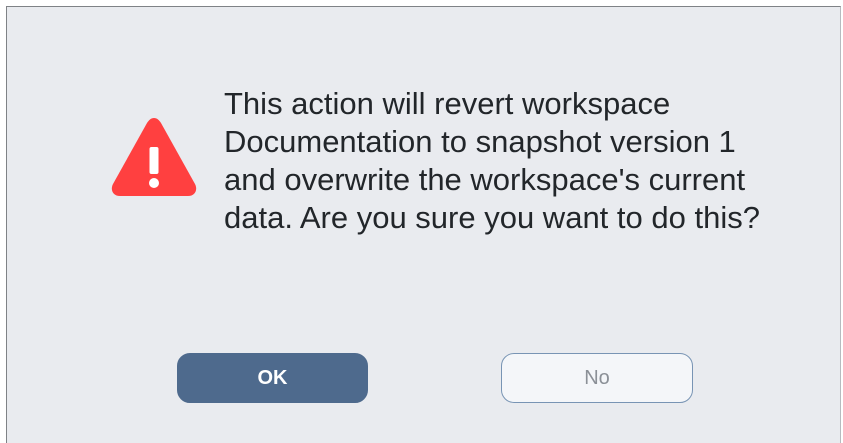  Describe the element at coordinates (154, 157) in the screenshot. I see `warning-icon` at that location.